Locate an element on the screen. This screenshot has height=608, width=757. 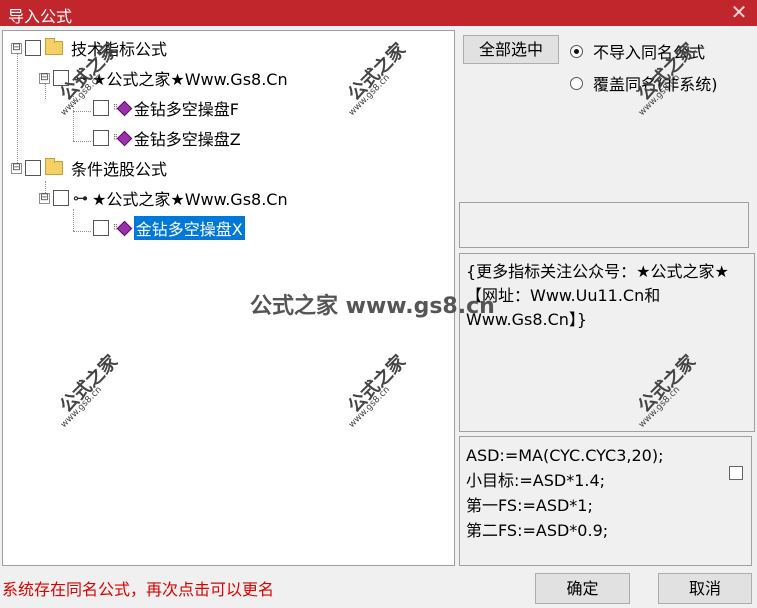
title-bar: 导入公式 ✕ is located at coordinates (378, 13).